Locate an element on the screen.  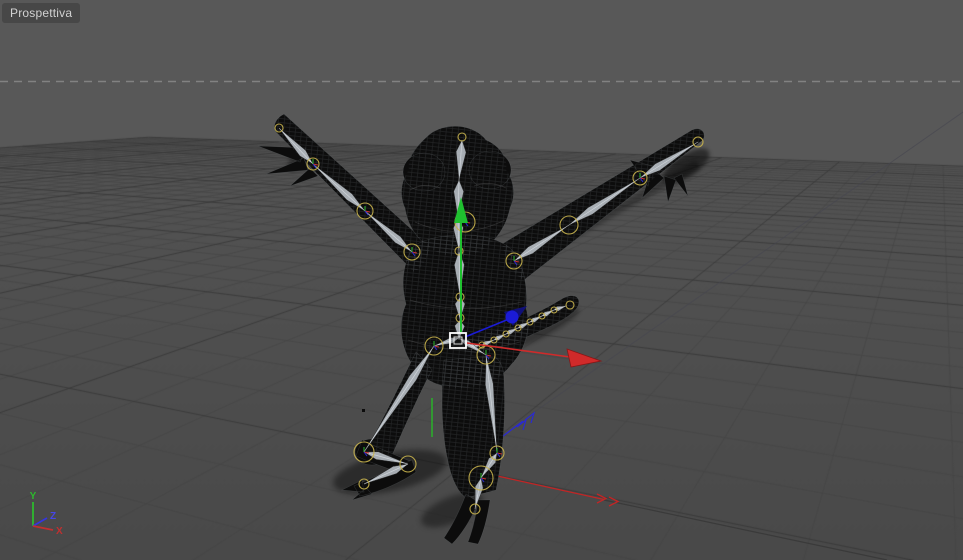
world-axis-z-arrows is located at coordinates (526, 421).